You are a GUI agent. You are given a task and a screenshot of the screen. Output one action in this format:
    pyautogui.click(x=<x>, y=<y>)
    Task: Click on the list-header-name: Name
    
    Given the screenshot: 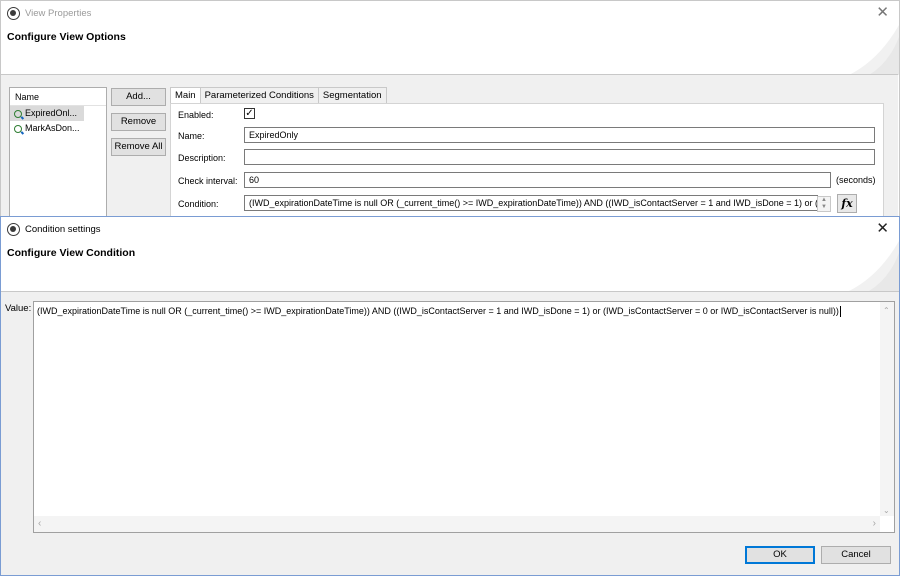 What is the action you would take?
    pyautogui.click(x=58, y=97)
    